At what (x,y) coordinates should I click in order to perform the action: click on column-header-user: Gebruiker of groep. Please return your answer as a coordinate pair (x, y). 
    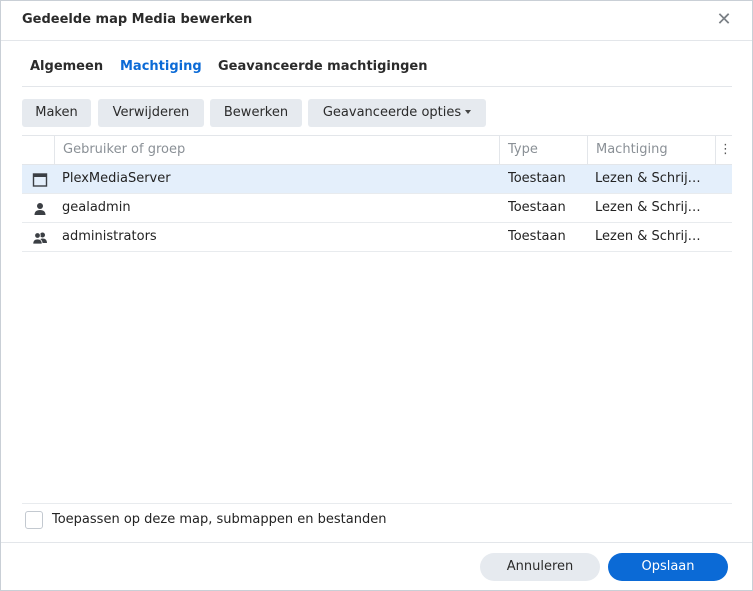
    Looking at the image, I should click on (124, 150).